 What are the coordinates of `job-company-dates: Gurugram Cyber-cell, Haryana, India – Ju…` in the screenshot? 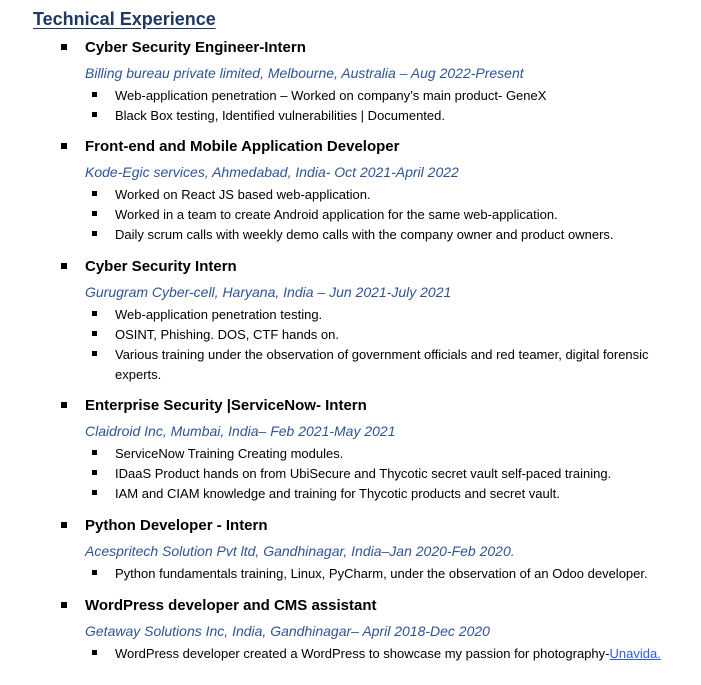 It's located at (268, 292).